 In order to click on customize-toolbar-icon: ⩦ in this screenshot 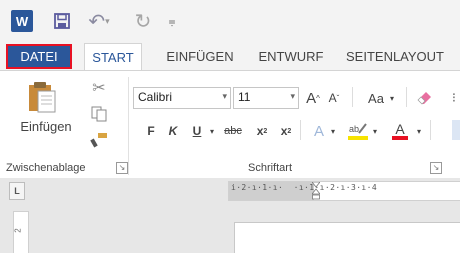, I will do `click(172, 21)`.